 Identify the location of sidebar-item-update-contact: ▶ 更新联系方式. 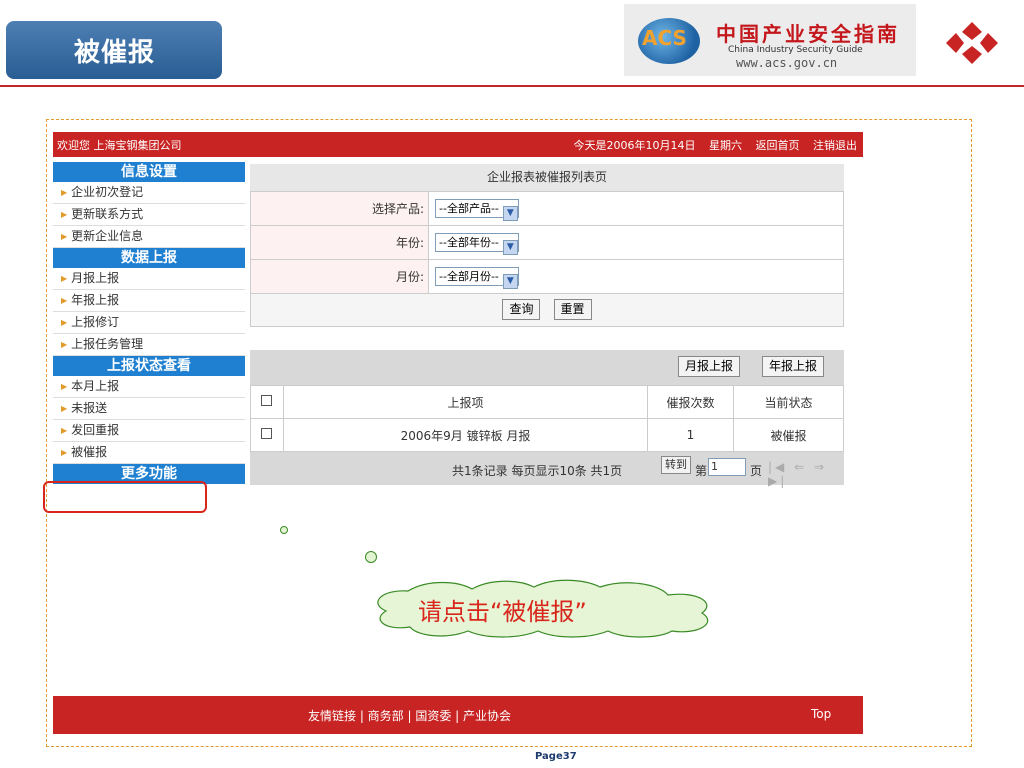
(149, 215).